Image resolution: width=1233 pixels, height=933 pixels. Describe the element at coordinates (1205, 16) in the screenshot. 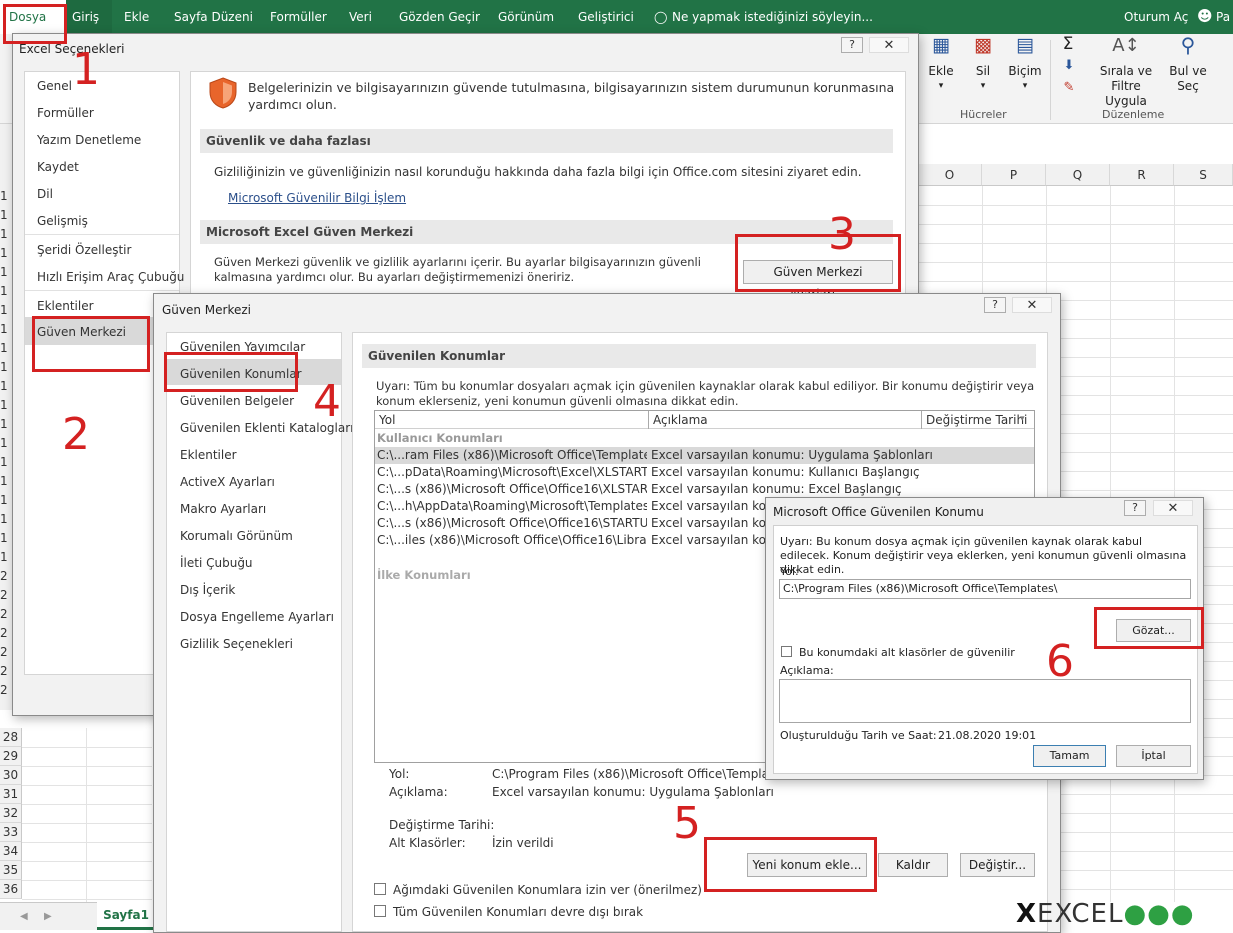

I see `user-icon: ☻` at that location.